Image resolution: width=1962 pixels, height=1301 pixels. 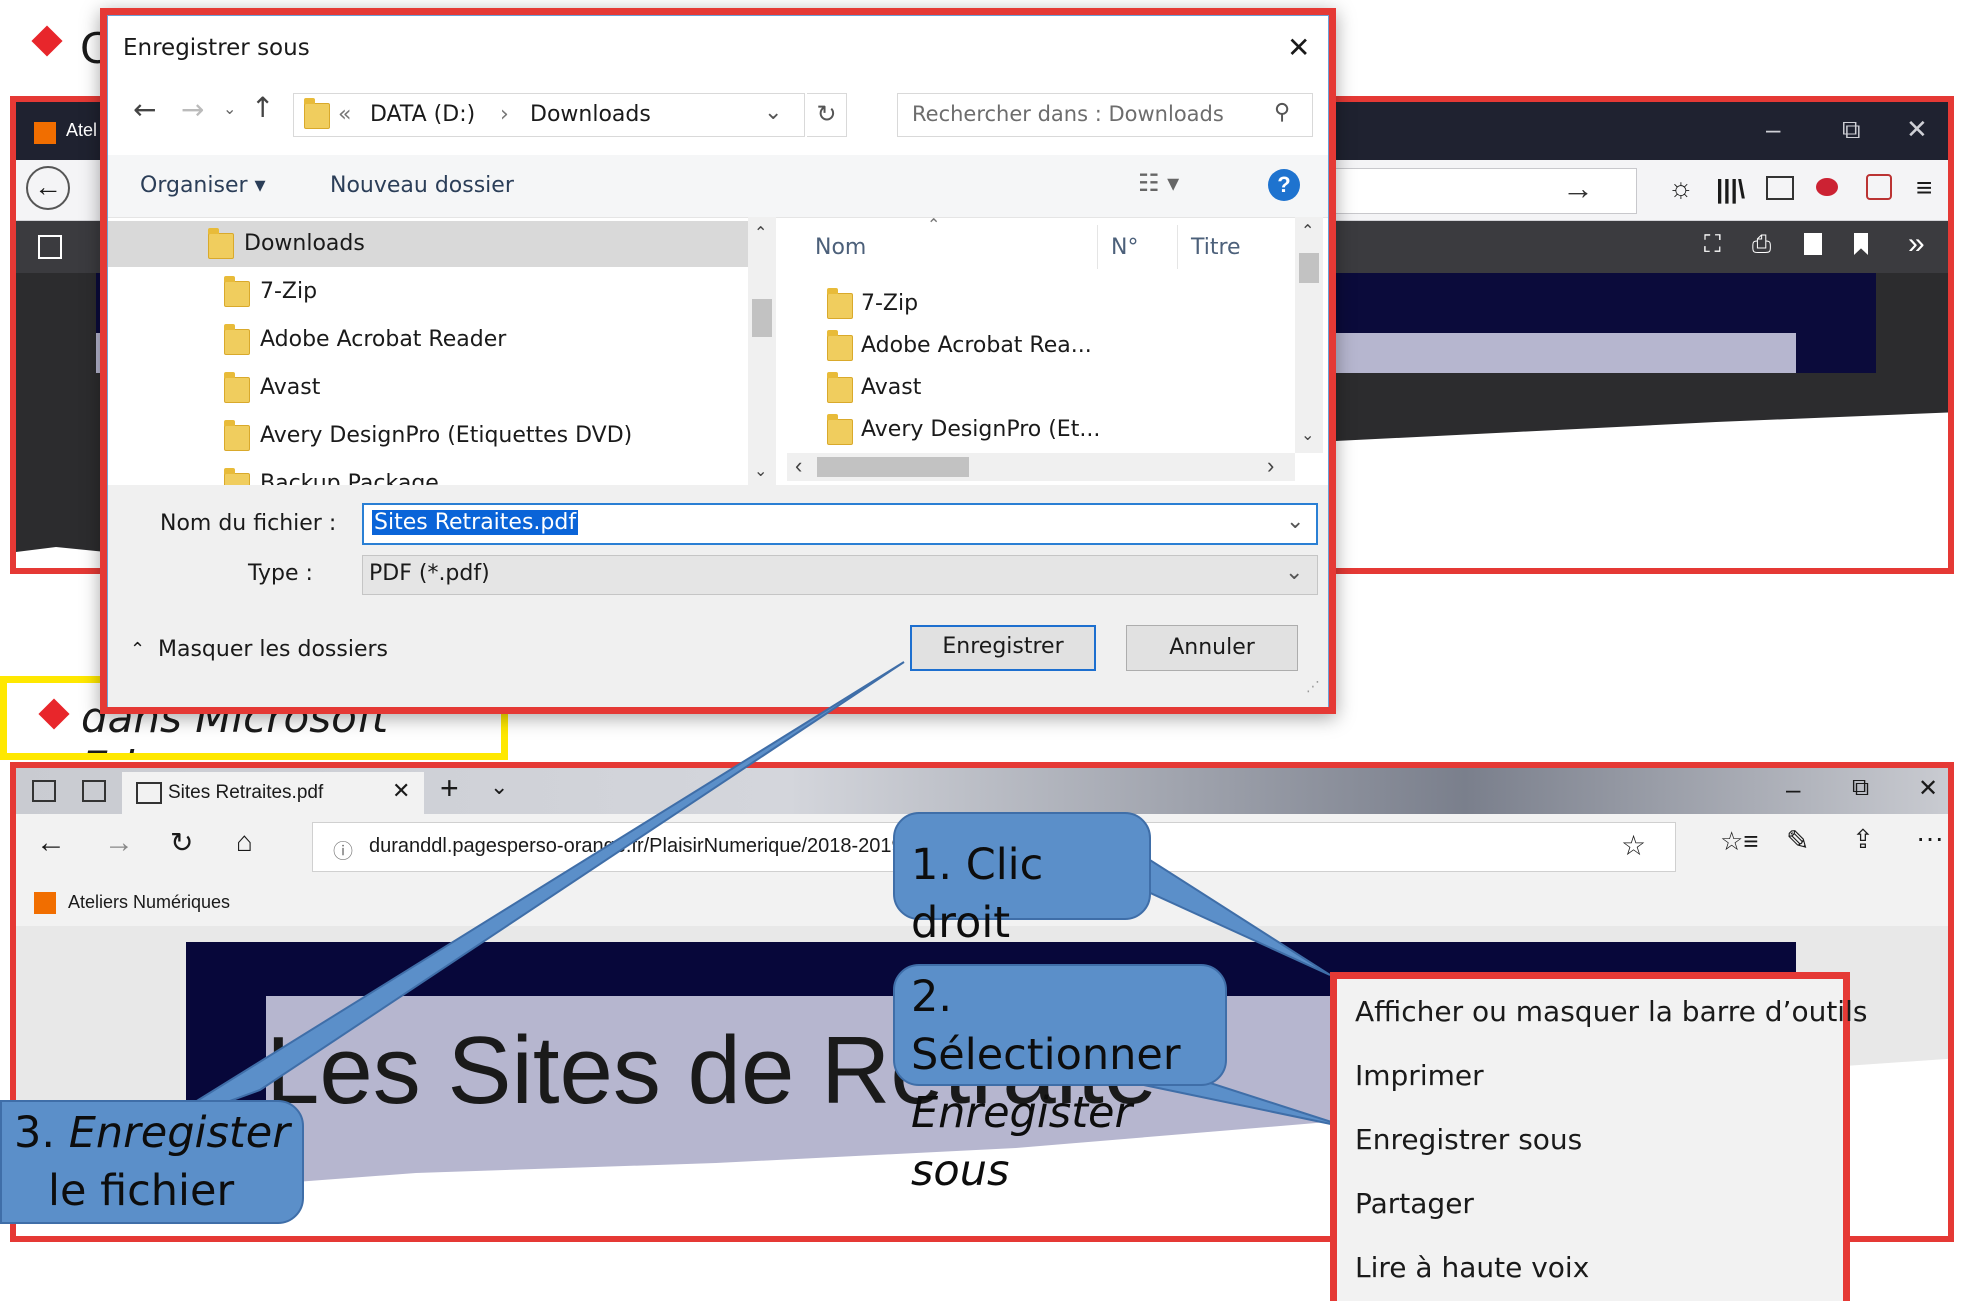 What do you see at coordinates (1472, 1267) in the screenshot?
I see `context-menu-item: Lire à haute voix` at bounding box center [1472, 1267].